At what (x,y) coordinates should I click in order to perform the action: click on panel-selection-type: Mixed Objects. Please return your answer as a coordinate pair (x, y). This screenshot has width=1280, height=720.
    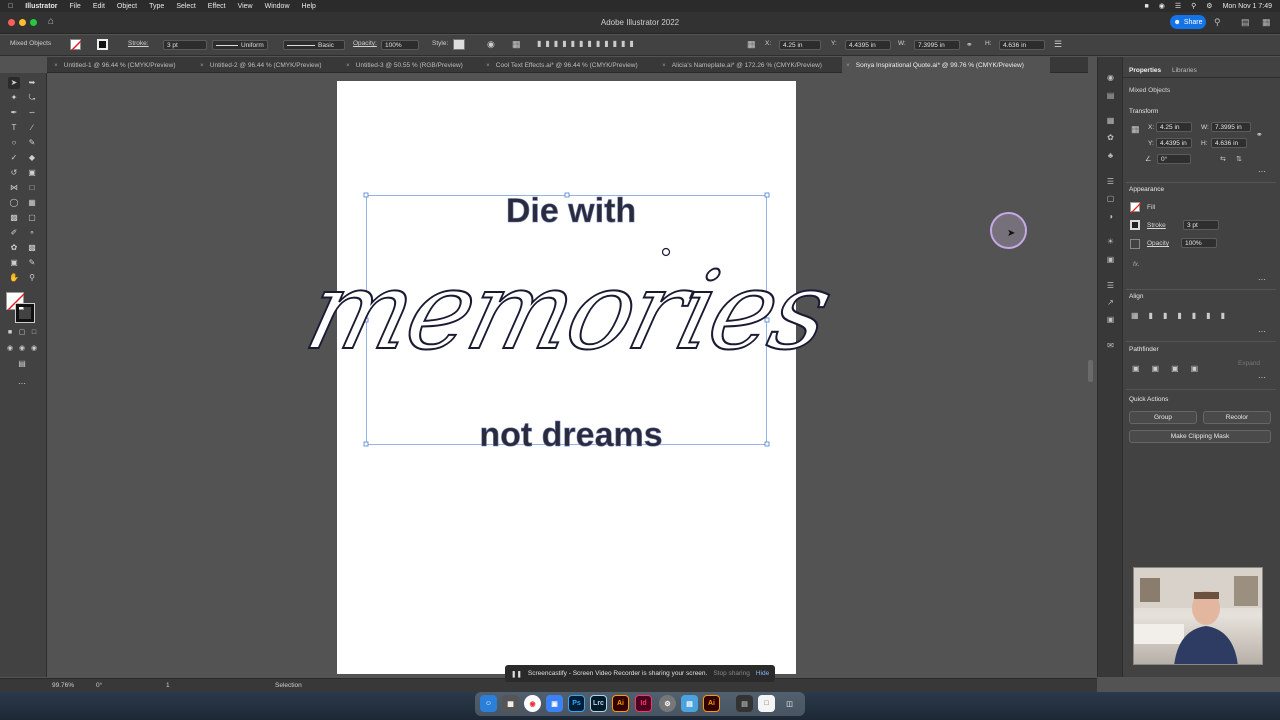
    Looking at the image, I should click on (1150, 90).